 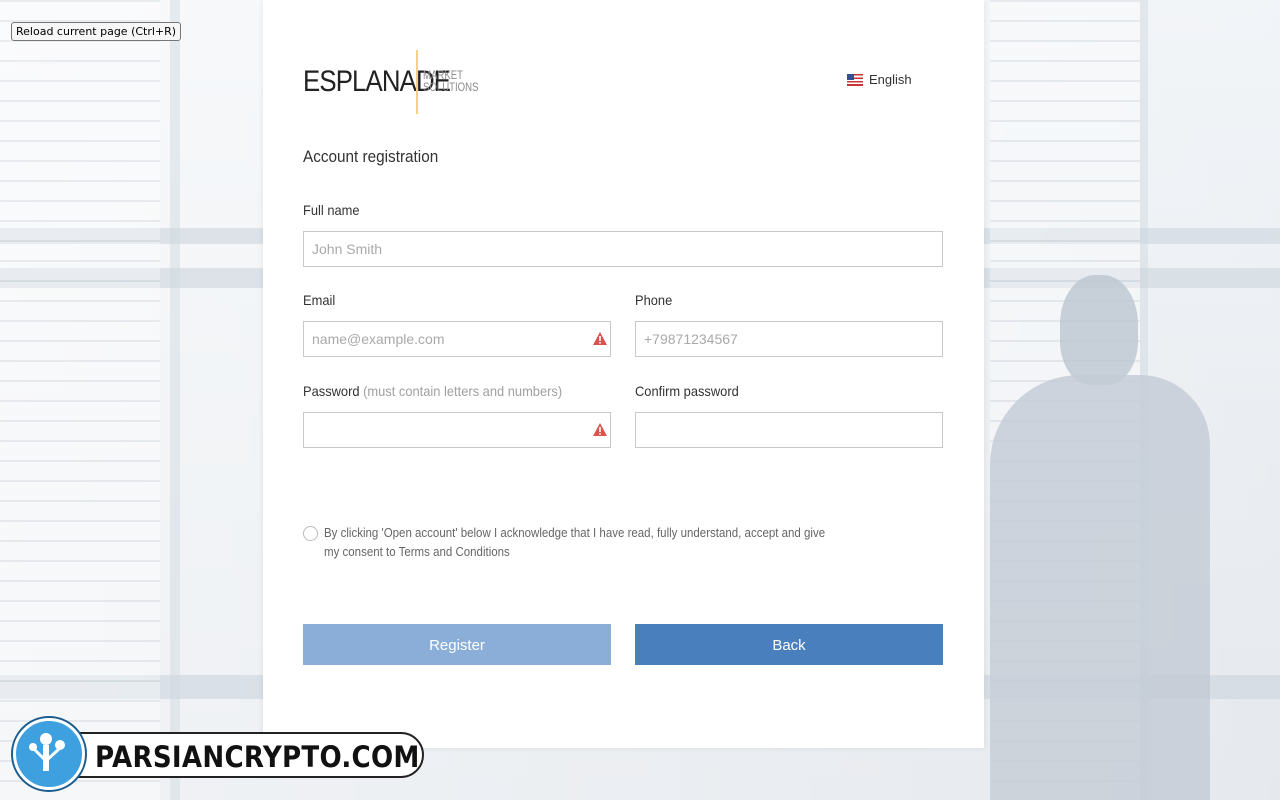 What do you see at coordinates (890, 79) in the screenshot?
I see `language-label: English` at bounding box center [890, 79].